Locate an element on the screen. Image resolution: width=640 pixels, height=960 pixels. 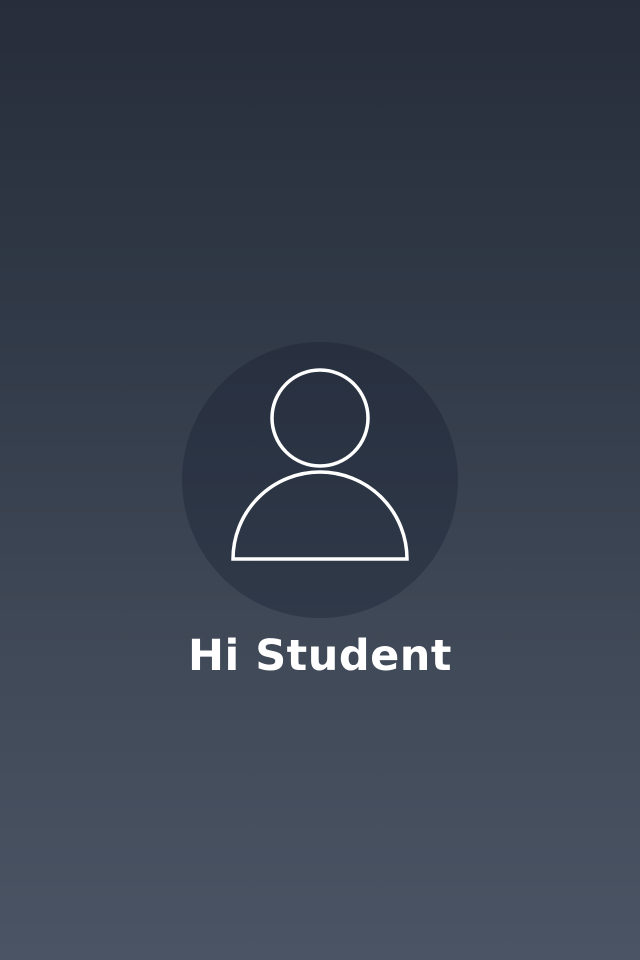
avatar is located at coordinates (320, 480).